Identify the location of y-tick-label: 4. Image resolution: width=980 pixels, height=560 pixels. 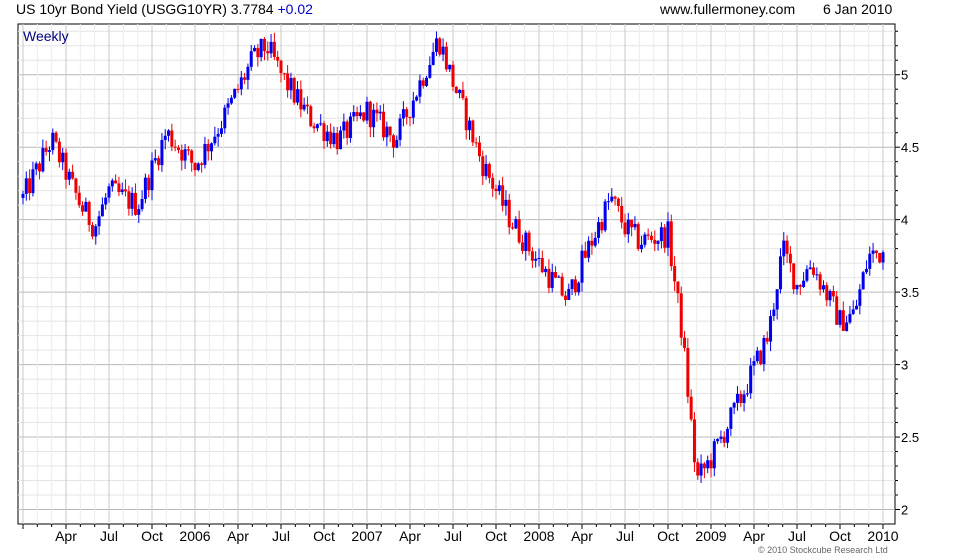
(904, 220).